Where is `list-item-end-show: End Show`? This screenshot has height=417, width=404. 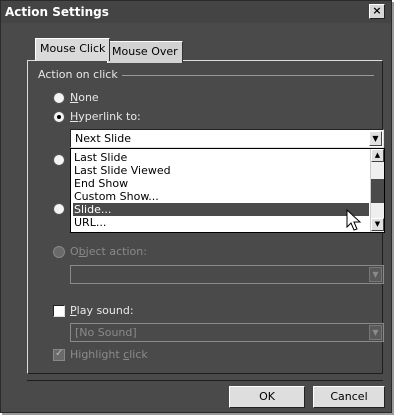
list-item-end-show: End Show is located at coordinates (100, 183).